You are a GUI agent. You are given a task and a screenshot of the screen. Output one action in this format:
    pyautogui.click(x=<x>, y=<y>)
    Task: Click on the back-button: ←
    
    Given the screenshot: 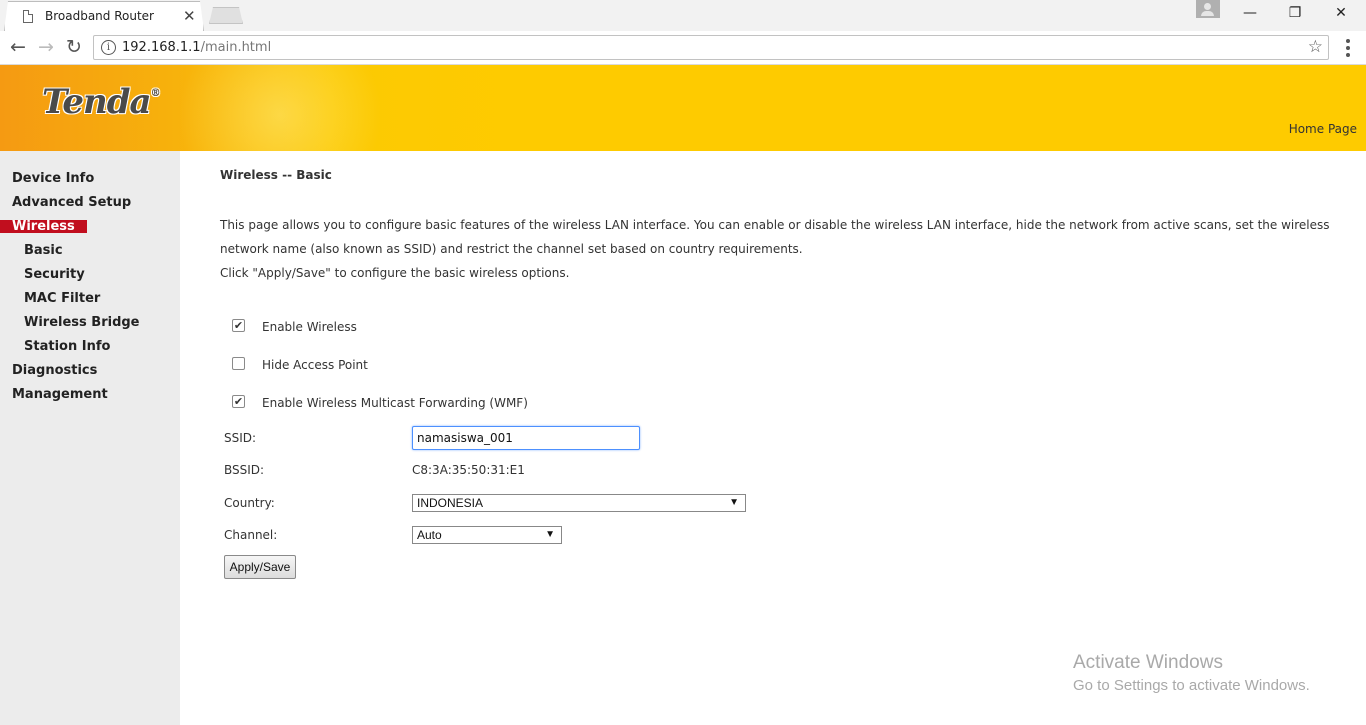 What is the action you would take?
    pyautogui.click(x=18, y=48)
    